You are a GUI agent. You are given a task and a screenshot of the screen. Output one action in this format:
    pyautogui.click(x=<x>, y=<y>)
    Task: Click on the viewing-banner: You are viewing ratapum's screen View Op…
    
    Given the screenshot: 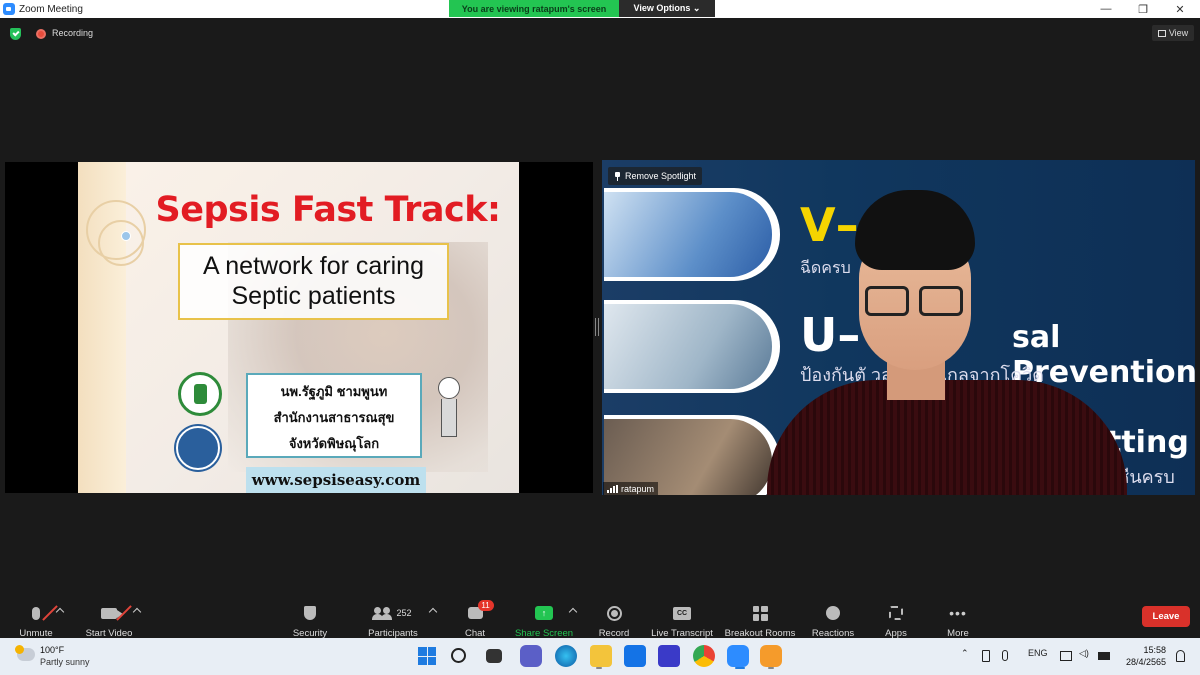 What is the action you would take?
    pyautogui.click(x=582, y=8)
    